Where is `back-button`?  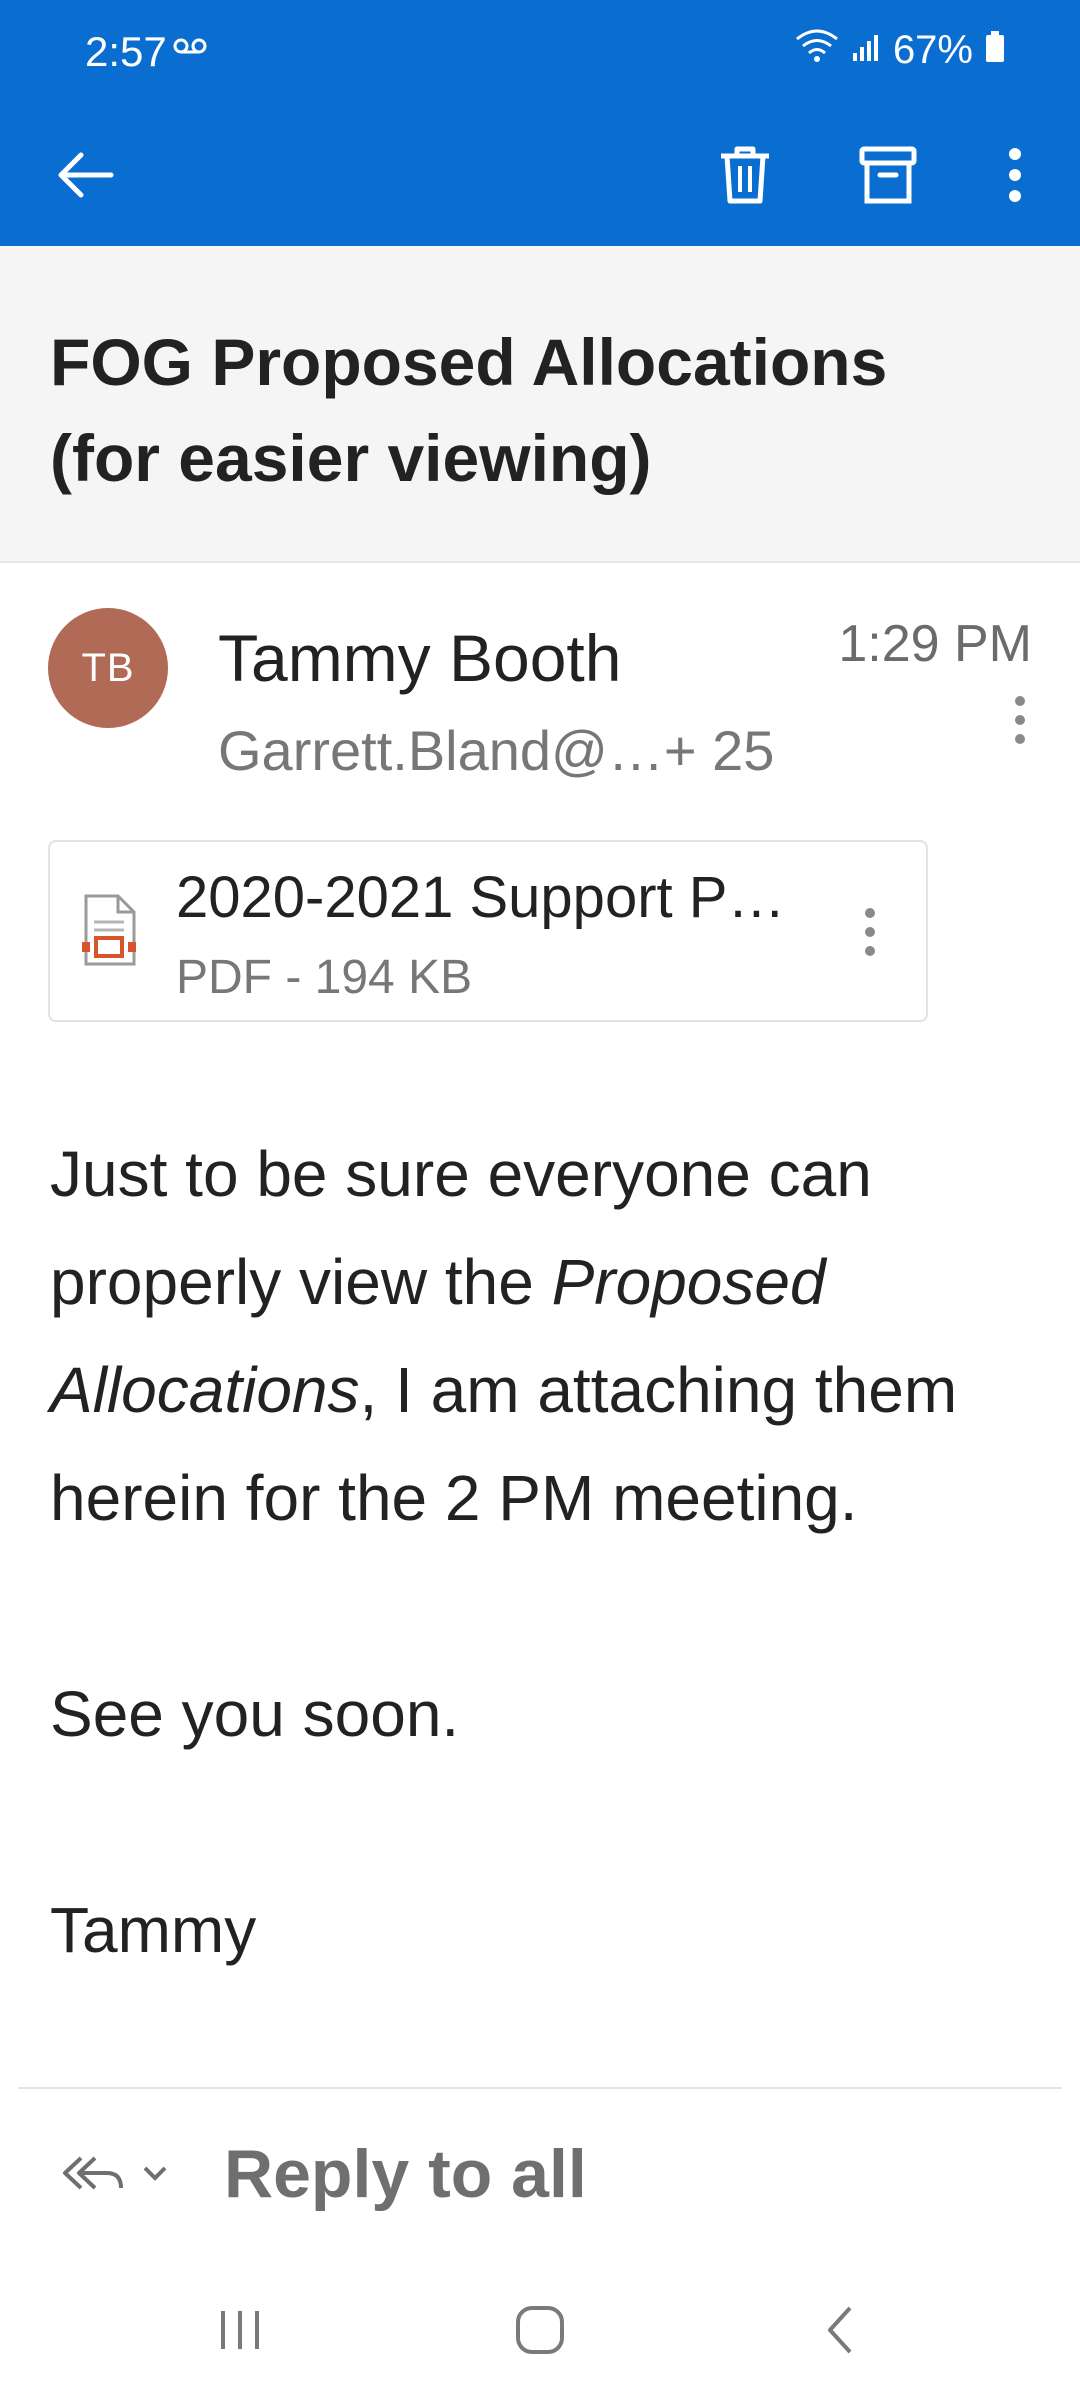
back-button is located at coordinates (85, 175).